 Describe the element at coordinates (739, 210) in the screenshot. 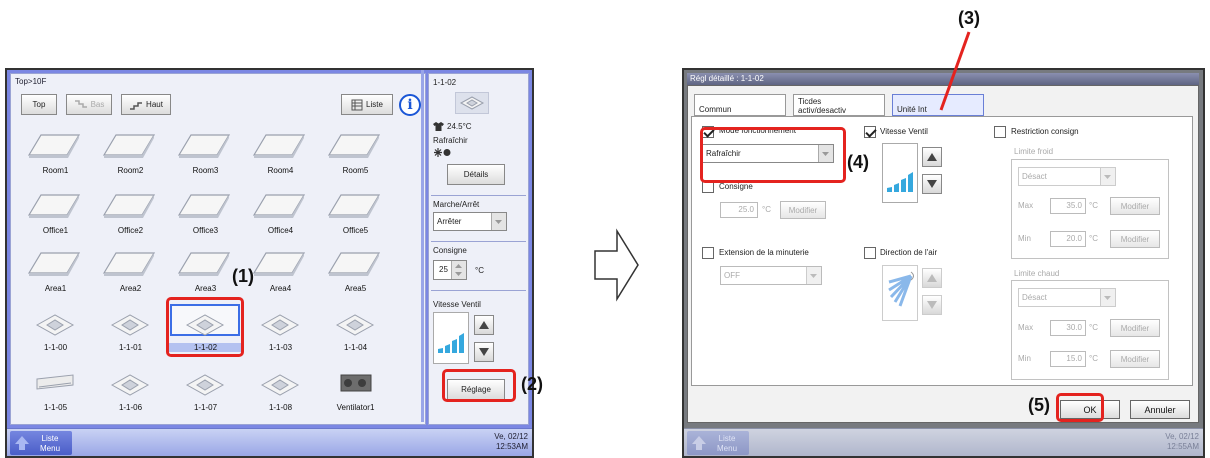

I see `consigne-field: 25.0` at that location.